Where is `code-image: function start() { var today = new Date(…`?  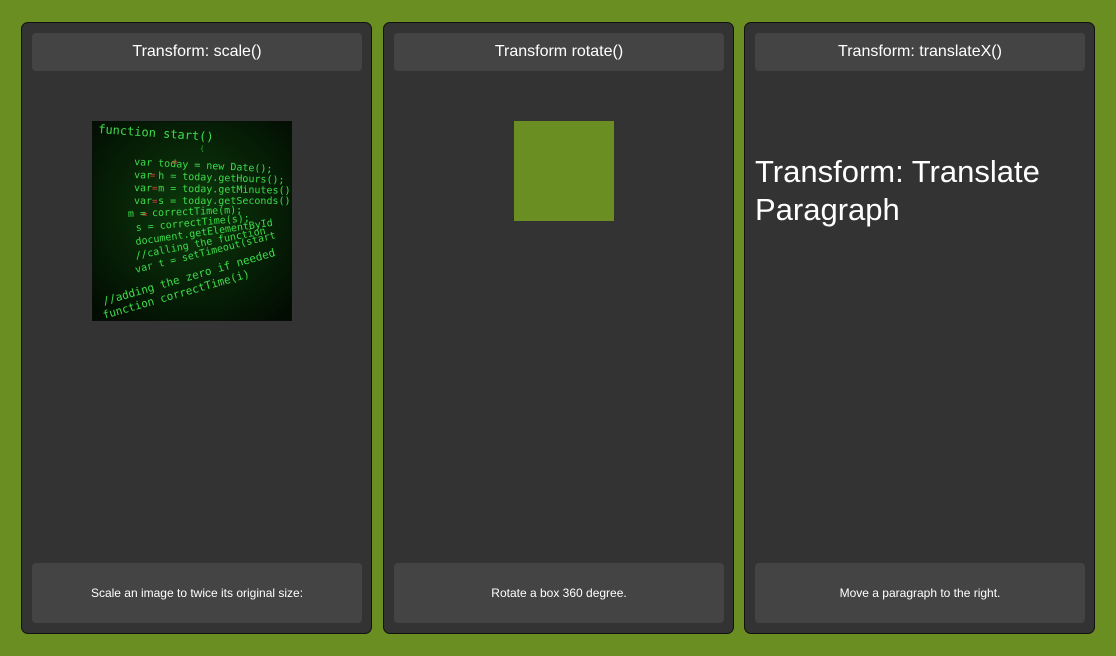 code-image: function start() { var today = new Date(… is located at coordinates (192, 221).